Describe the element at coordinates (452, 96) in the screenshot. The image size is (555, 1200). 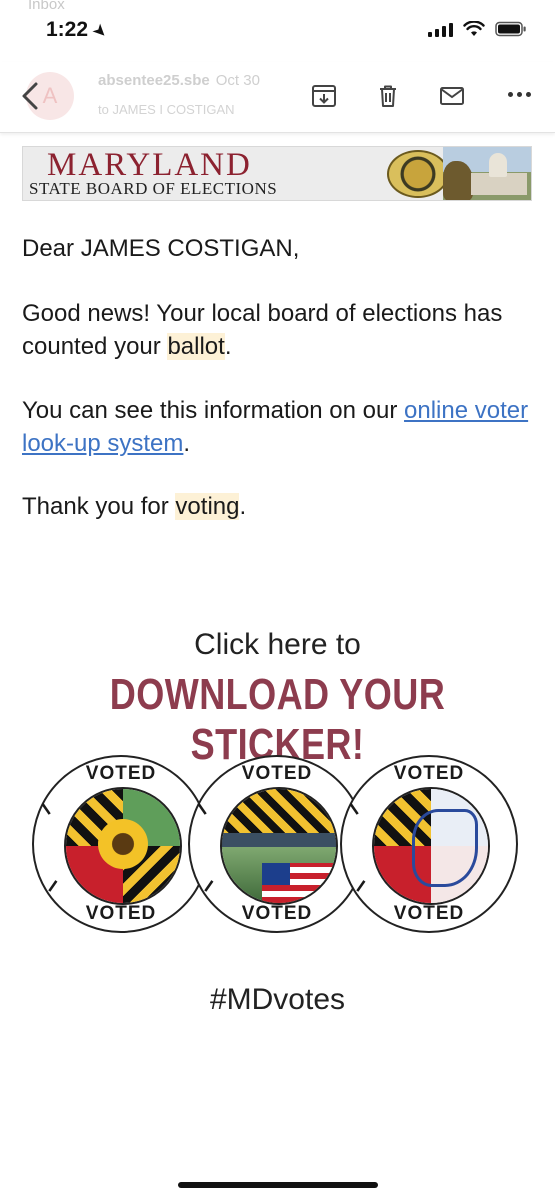
I see `mail-icon` at that location.